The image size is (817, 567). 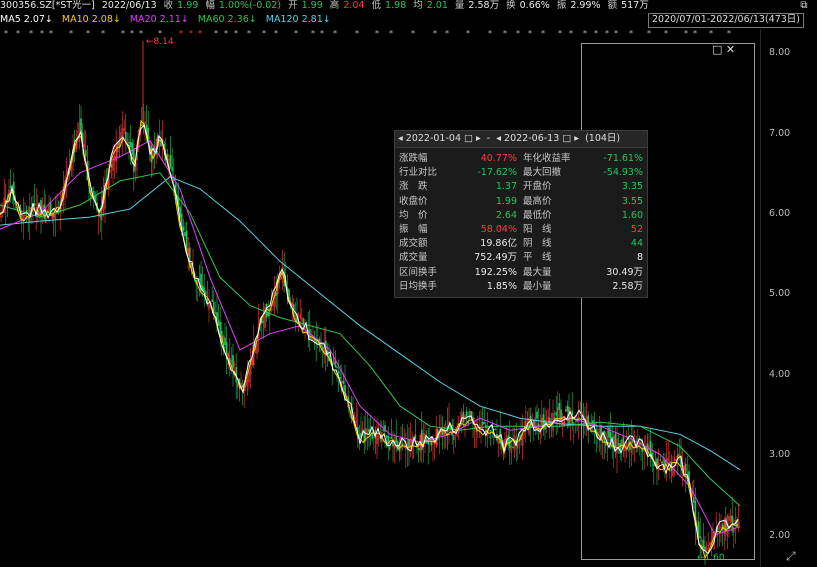 What do you see at coordinates (129, 5) in the screenshot?
I see `quote-date: 2022/06/13` at bounding box center [129, 5].